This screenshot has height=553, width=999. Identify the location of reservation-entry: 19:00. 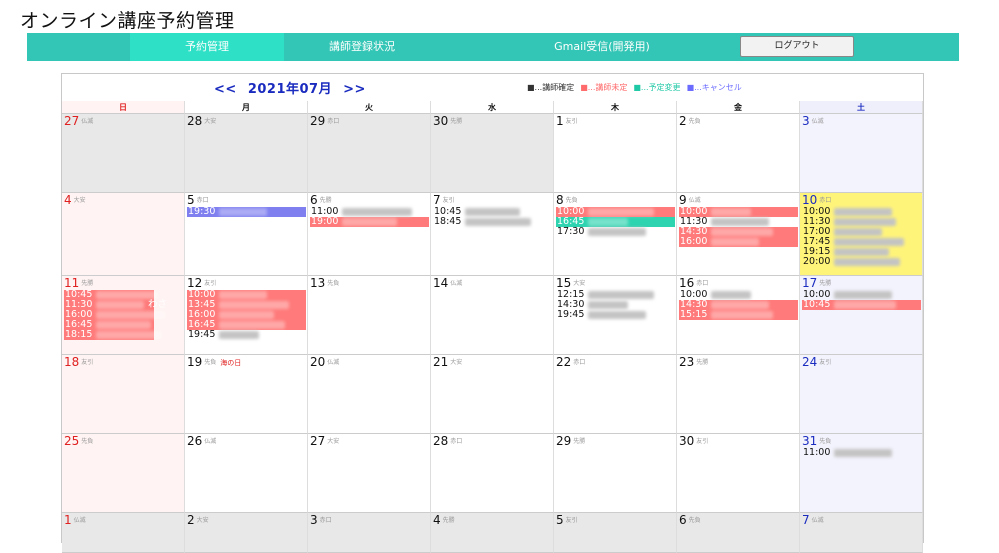
(369, 222).